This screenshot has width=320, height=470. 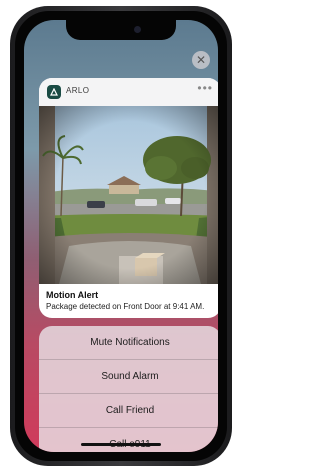 What do you see at coordinates (201, 60) in the screenshot?
I see `close-icon: ✕` at bounding box center [201, 60].